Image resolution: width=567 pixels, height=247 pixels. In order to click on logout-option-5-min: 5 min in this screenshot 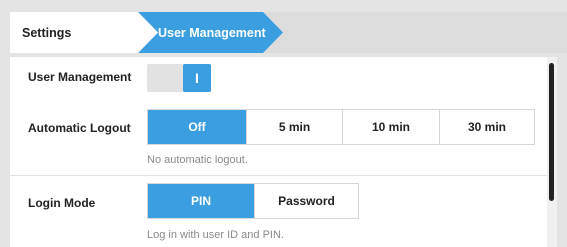, I will do `click(294, 127)`.